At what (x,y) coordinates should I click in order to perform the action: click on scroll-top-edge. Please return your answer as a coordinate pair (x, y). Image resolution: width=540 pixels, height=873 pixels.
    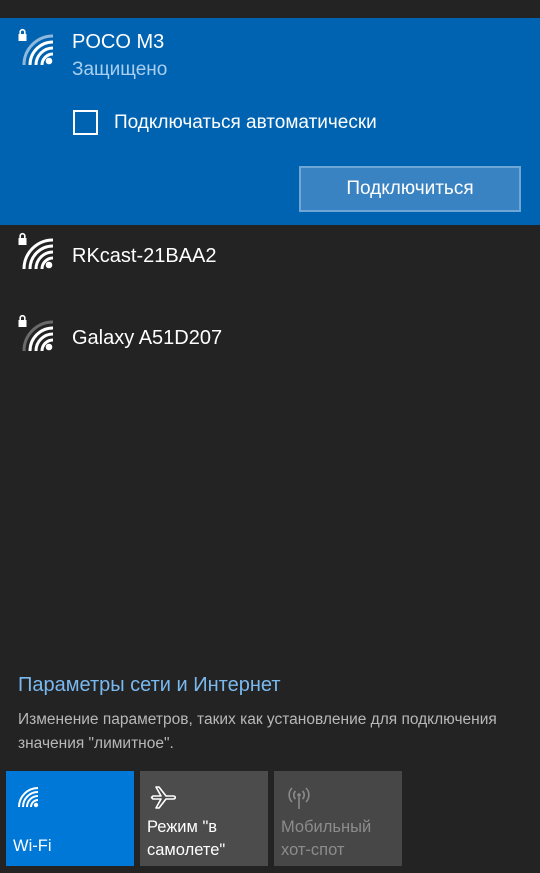
    Looking at the image, I should click on (270, 9).